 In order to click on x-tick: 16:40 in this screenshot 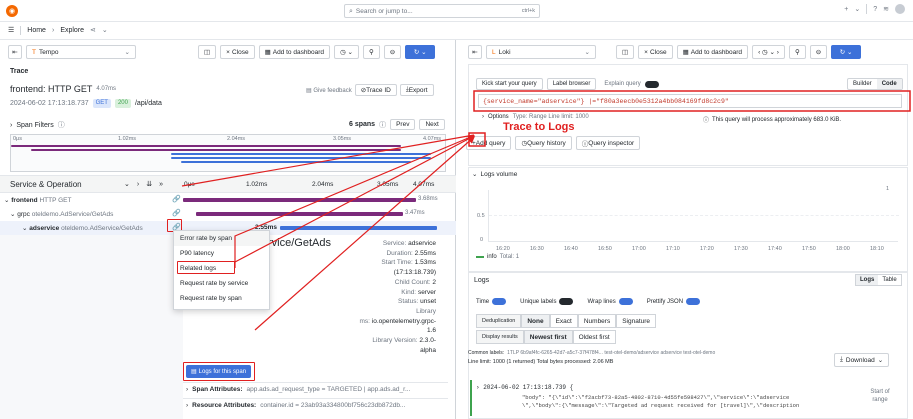, I will do `click(571, 249)`.